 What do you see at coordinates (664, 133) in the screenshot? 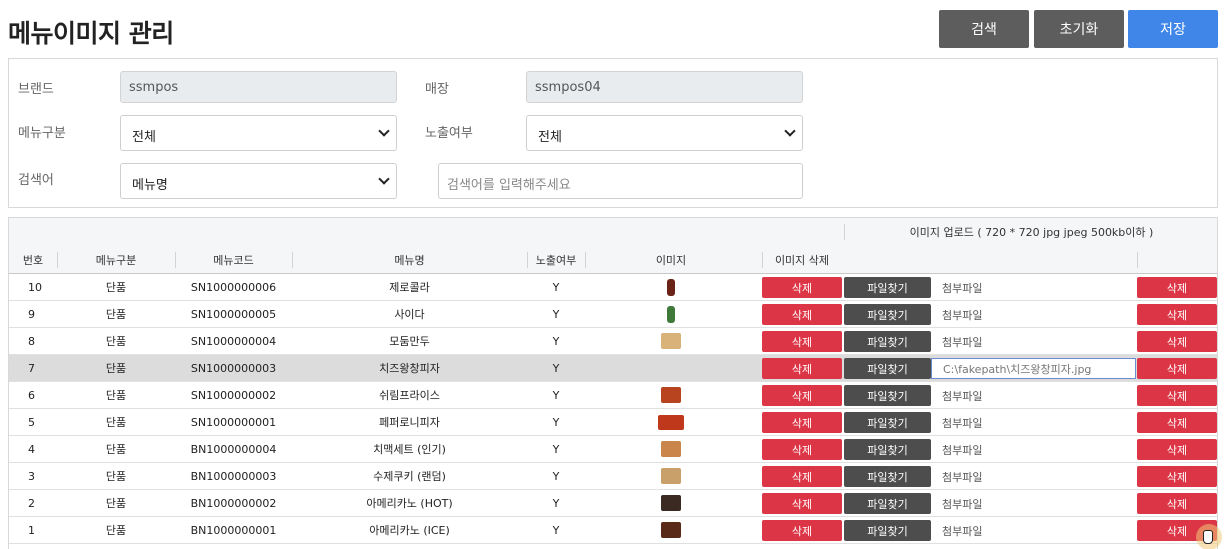
I see `exposure-select: 전체` at bounding box center [664, 133].